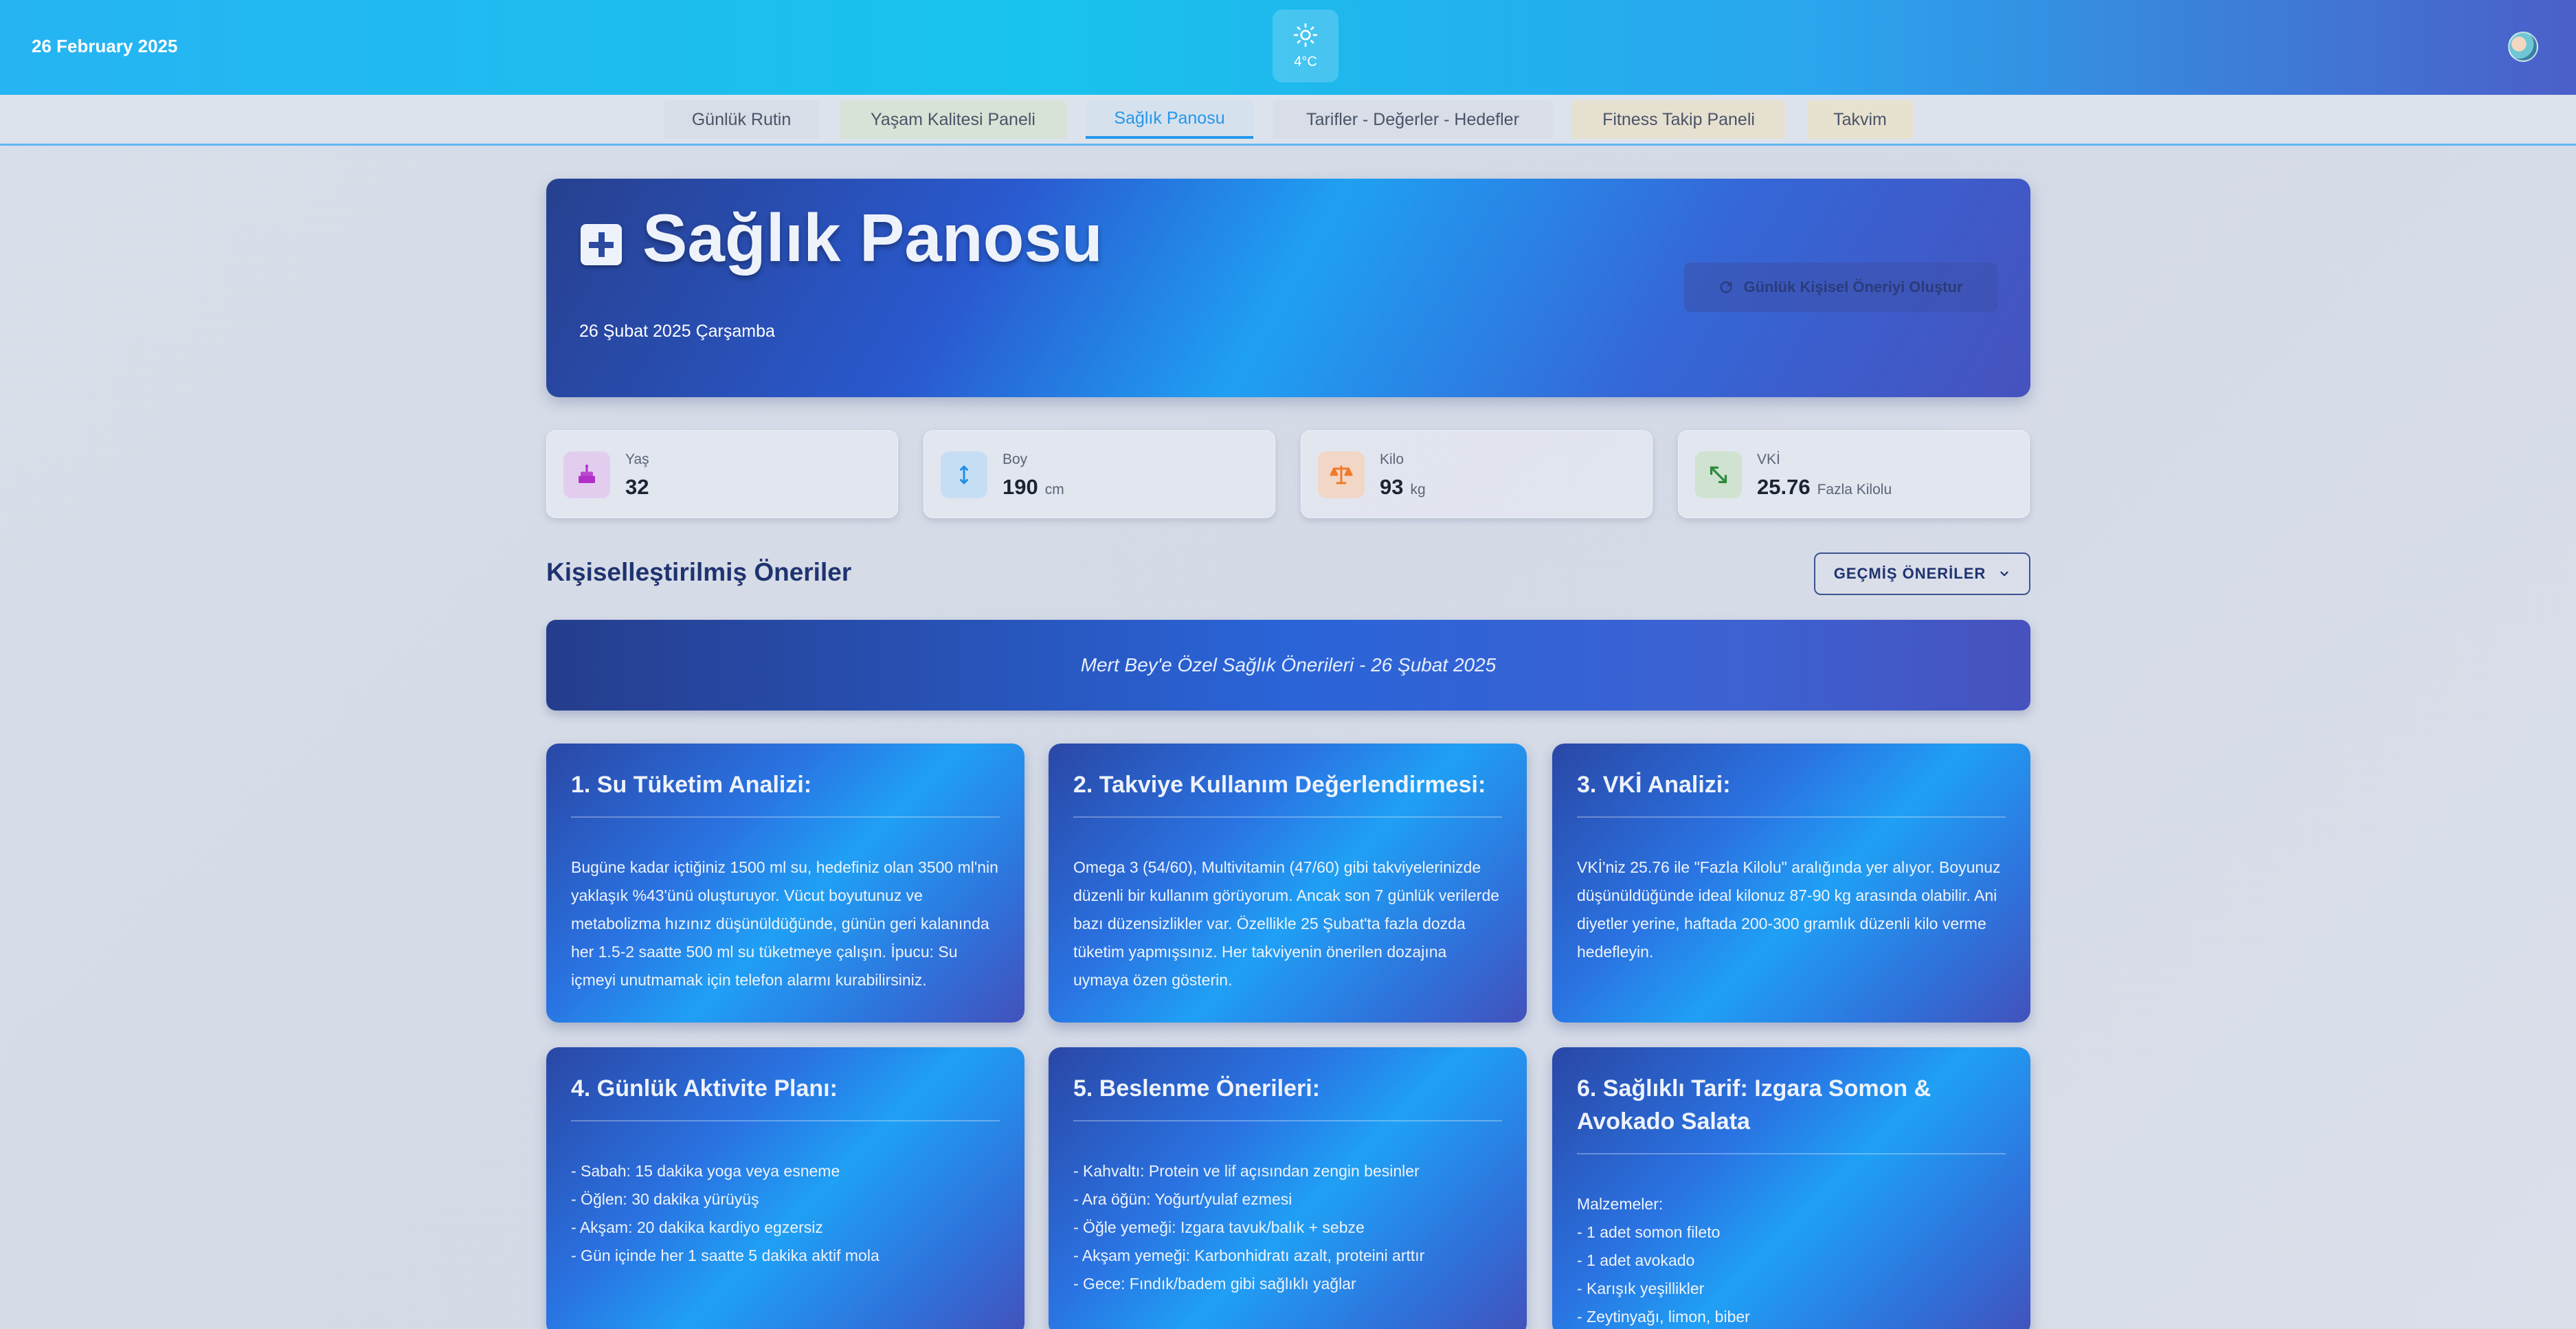  Describe the element at coordinates (1418, 490) in the screenshot. I see `stat-unit: kg` at that location.